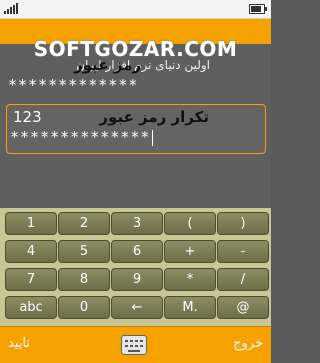 Image resolution: width=320 pixels, height=363 pixels. Describe the element at coordinates (243, 223) in the screenshot. I see `key-0-4: )` at that location.